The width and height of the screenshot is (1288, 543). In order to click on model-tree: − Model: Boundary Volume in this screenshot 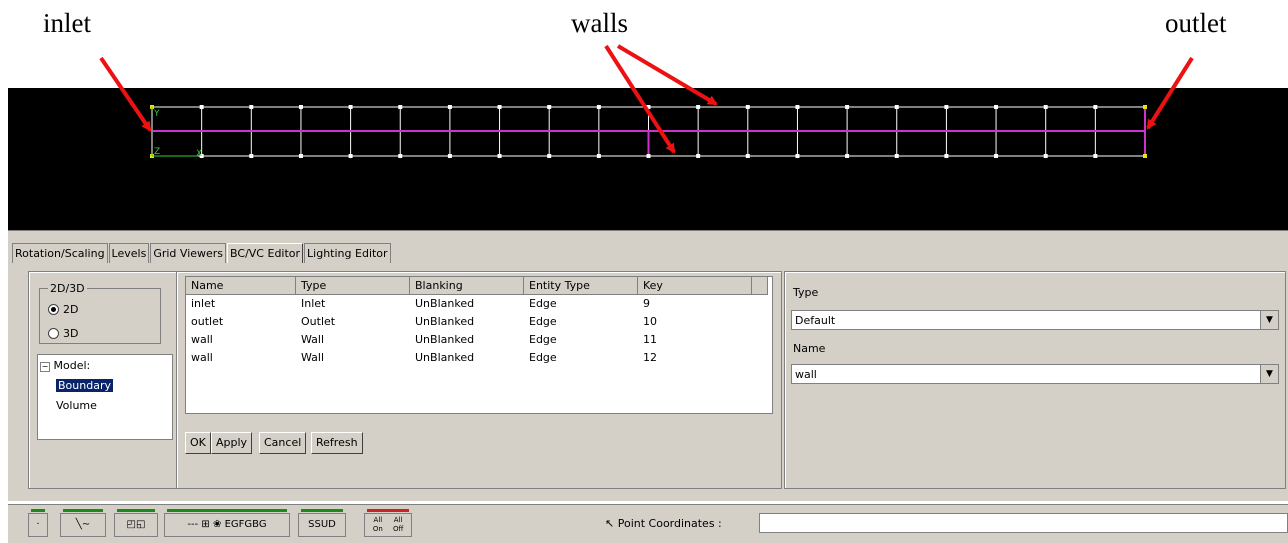, I will do `click(105, 397)`.